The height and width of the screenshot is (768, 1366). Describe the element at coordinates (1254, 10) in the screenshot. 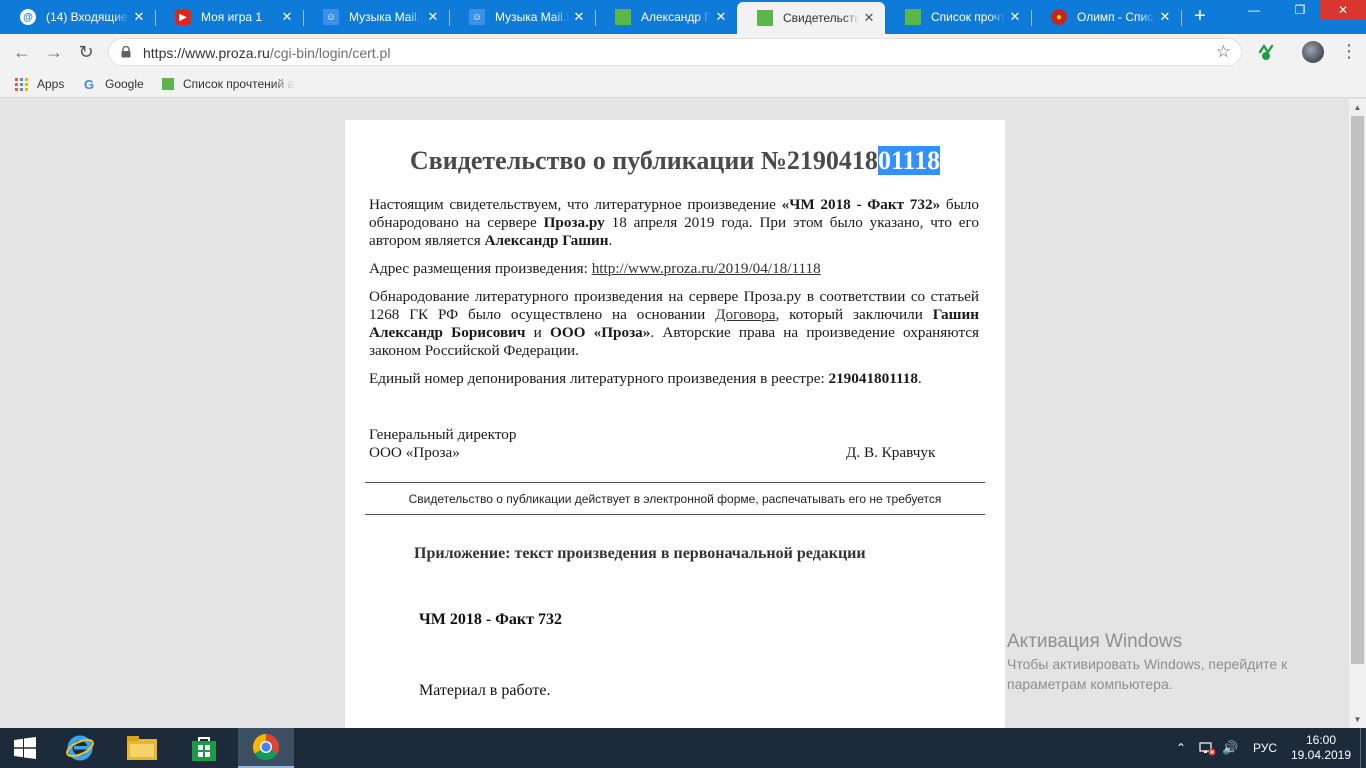

I see `minimize-button: —` at that location.